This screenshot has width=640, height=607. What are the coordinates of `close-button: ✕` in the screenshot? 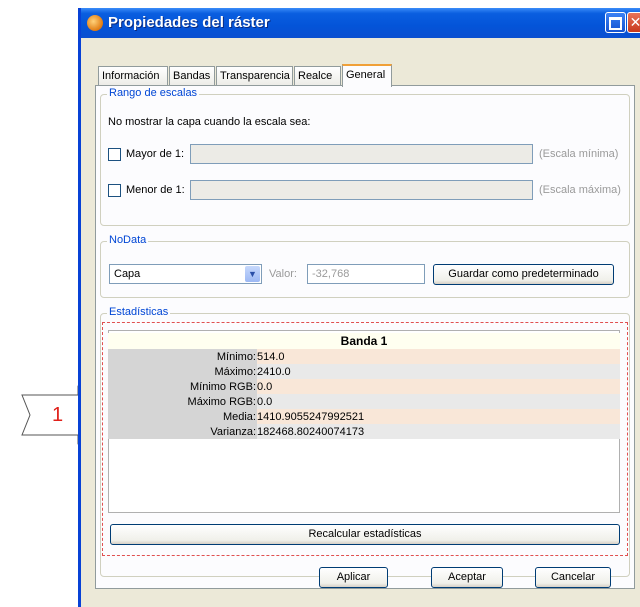 It's located at (633, 22).